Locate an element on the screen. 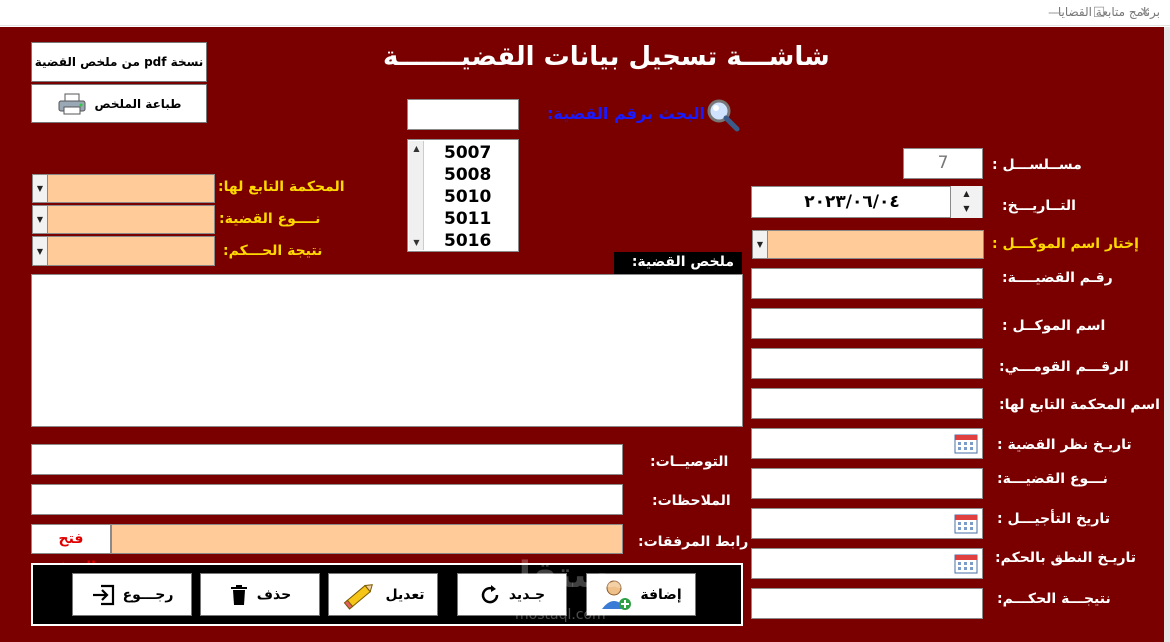 The width and height of the screenshot is (1170, 642). scroll-up-icon: ▲ is located at coordinates (416, 148).